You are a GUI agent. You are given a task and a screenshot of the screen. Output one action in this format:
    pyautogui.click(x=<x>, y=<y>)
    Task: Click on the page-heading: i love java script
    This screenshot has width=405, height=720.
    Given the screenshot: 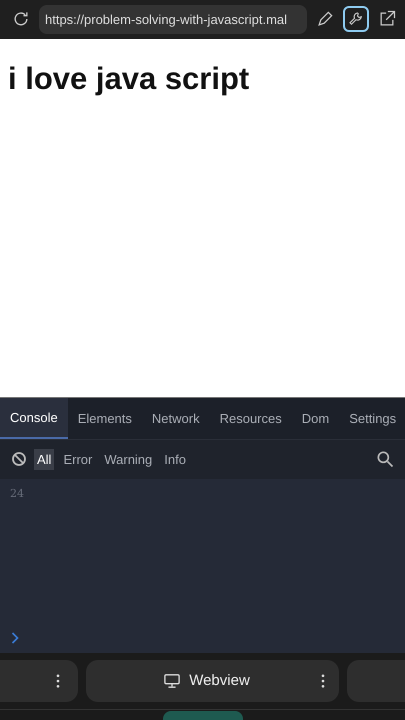 What is the action you would take?
    pyautogui.click(x=129, y=78)
    